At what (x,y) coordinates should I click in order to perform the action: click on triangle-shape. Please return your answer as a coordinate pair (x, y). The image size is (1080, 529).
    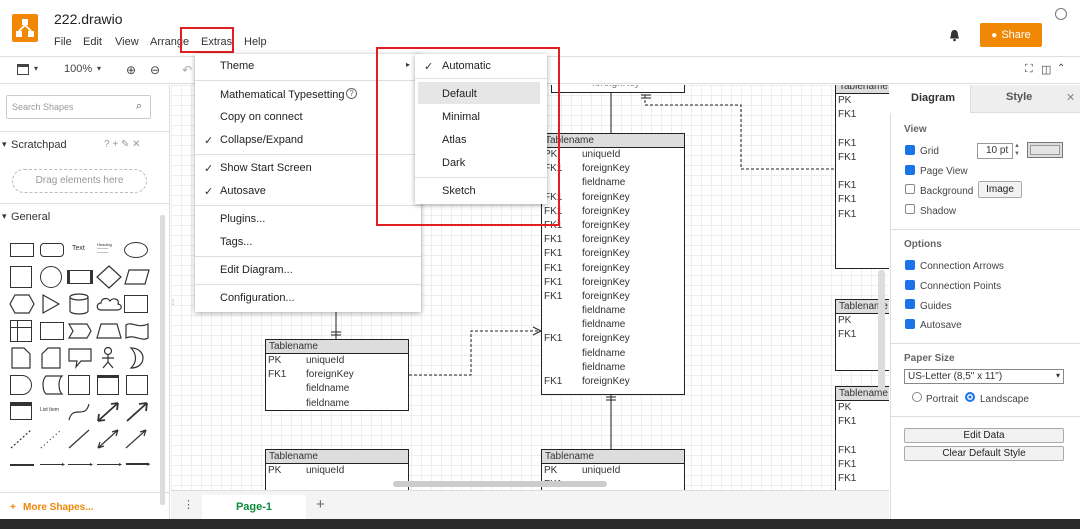
    Looking at the image, I should click on (51, 304).